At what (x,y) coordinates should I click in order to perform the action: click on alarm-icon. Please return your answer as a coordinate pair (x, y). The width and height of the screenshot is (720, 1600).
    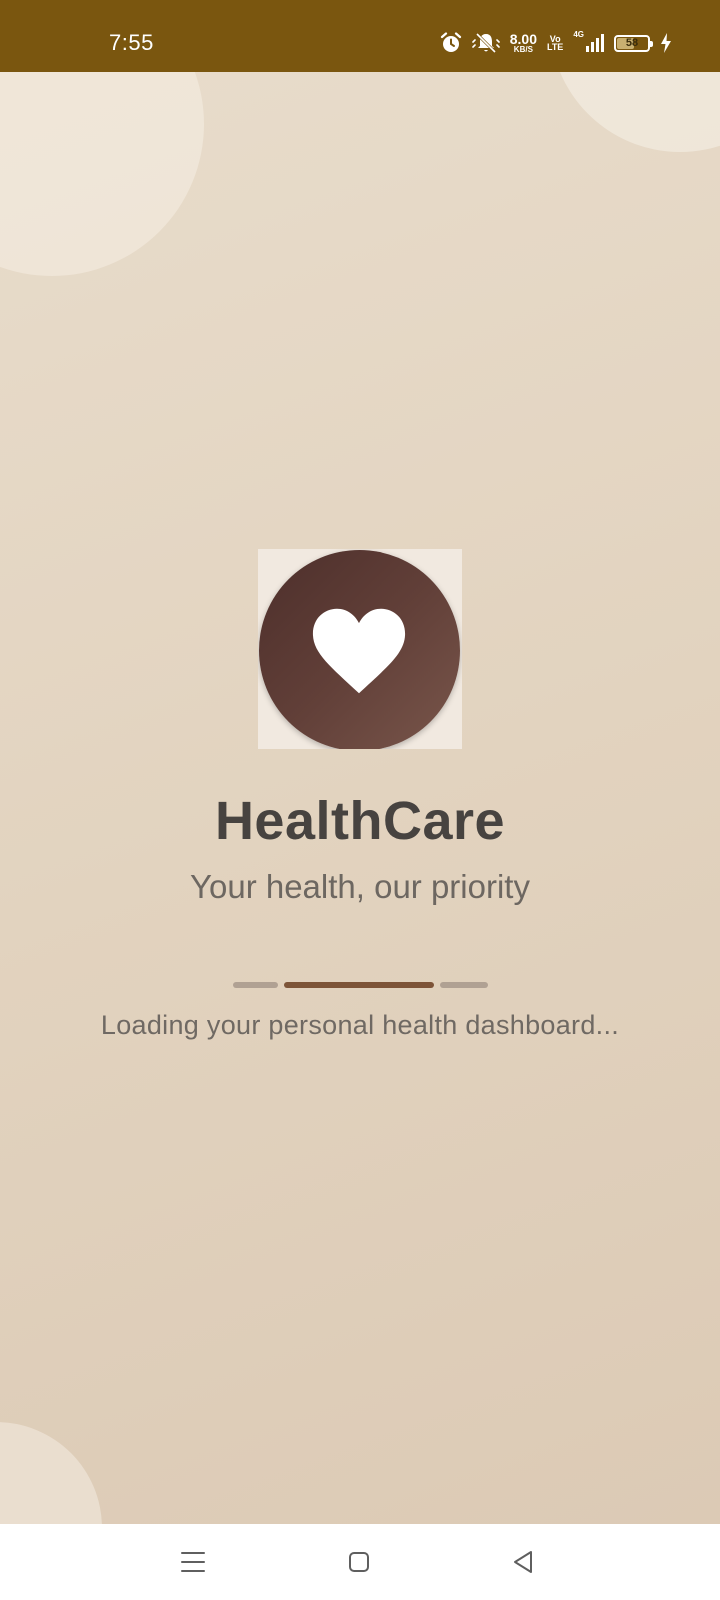
    Looking at the image, I should click on (450, 42).